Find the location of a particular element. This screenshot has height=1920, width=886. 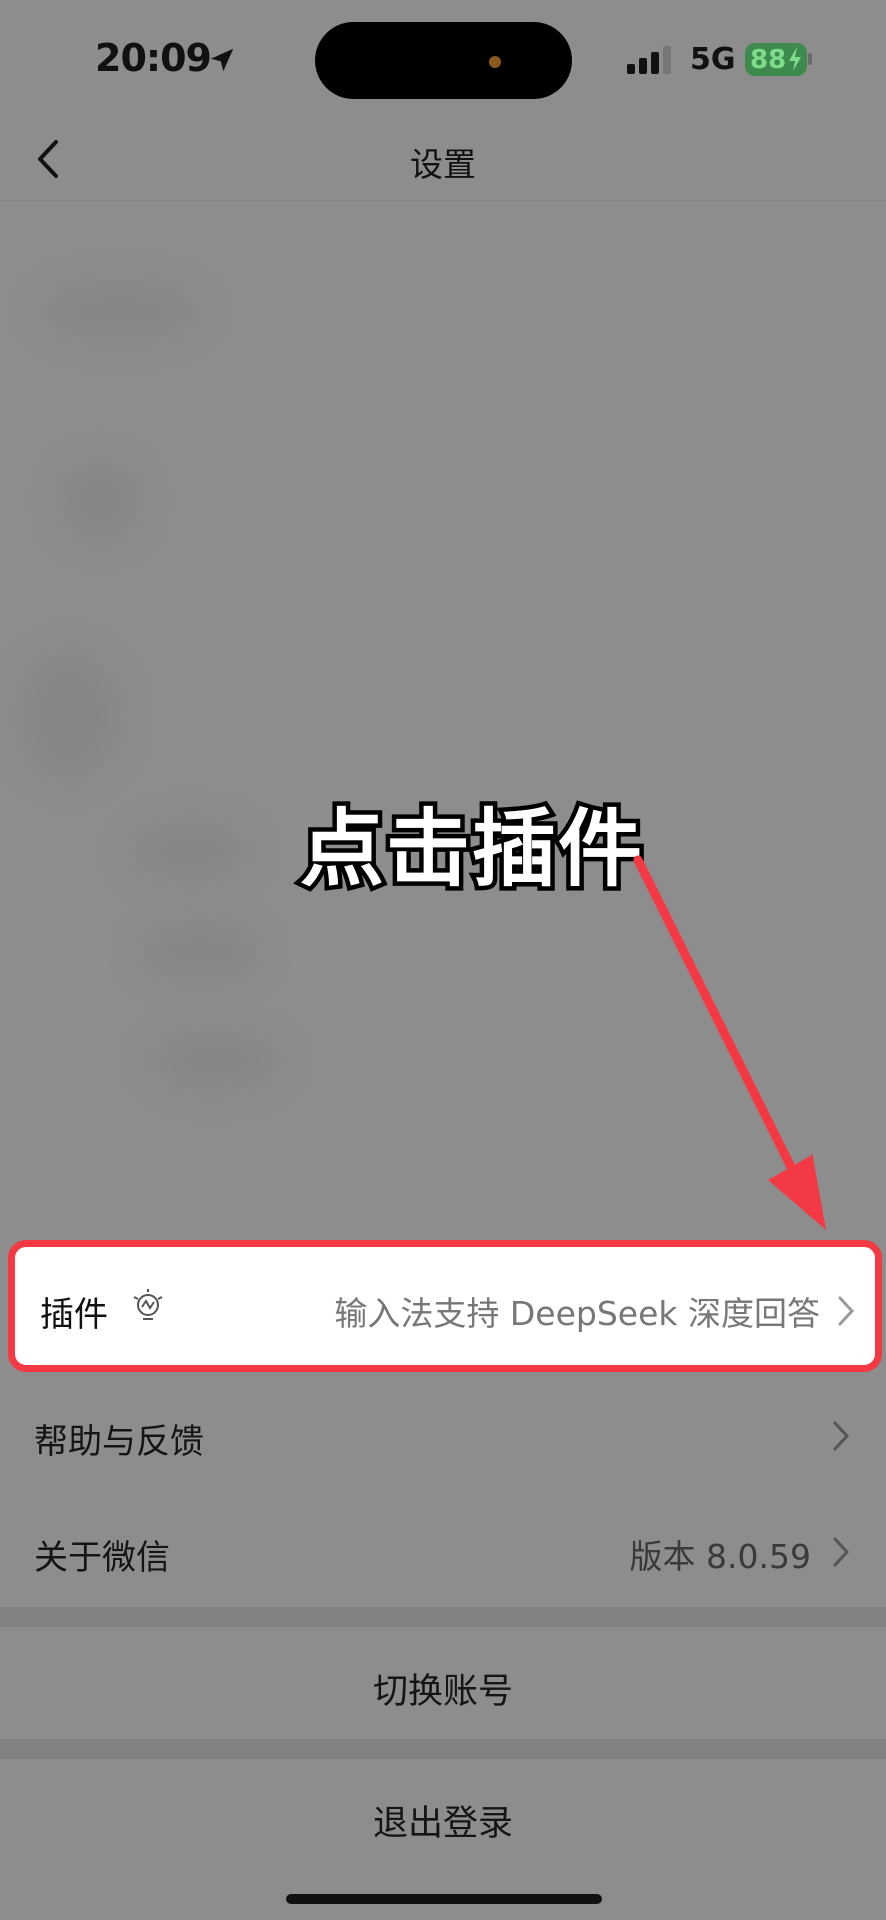

plugin-label: 插件 is located at coordinates (74, 1315).